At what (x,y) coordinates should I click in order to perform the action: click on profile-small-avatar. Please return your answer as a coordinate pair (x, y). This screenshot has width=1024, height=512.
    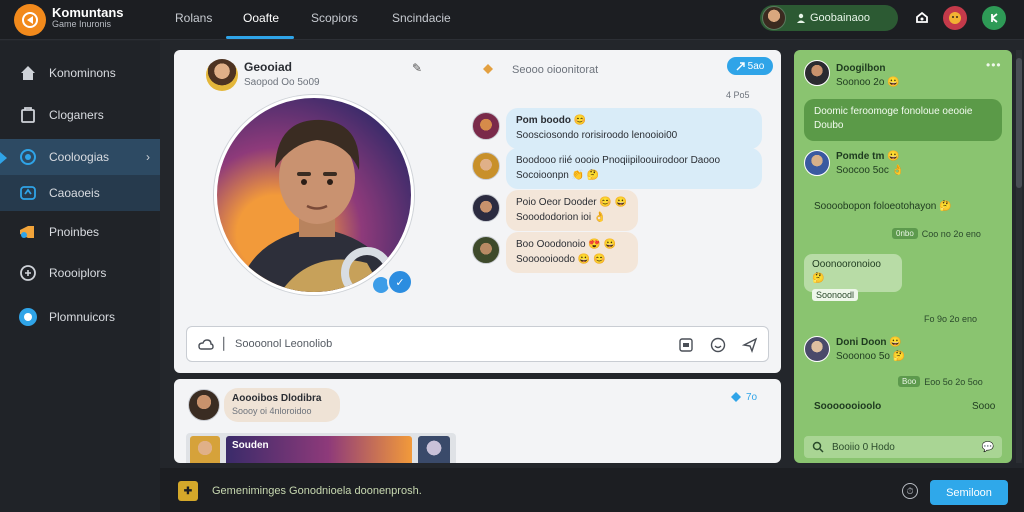
    Looking at the image, I should click on (222, 75).